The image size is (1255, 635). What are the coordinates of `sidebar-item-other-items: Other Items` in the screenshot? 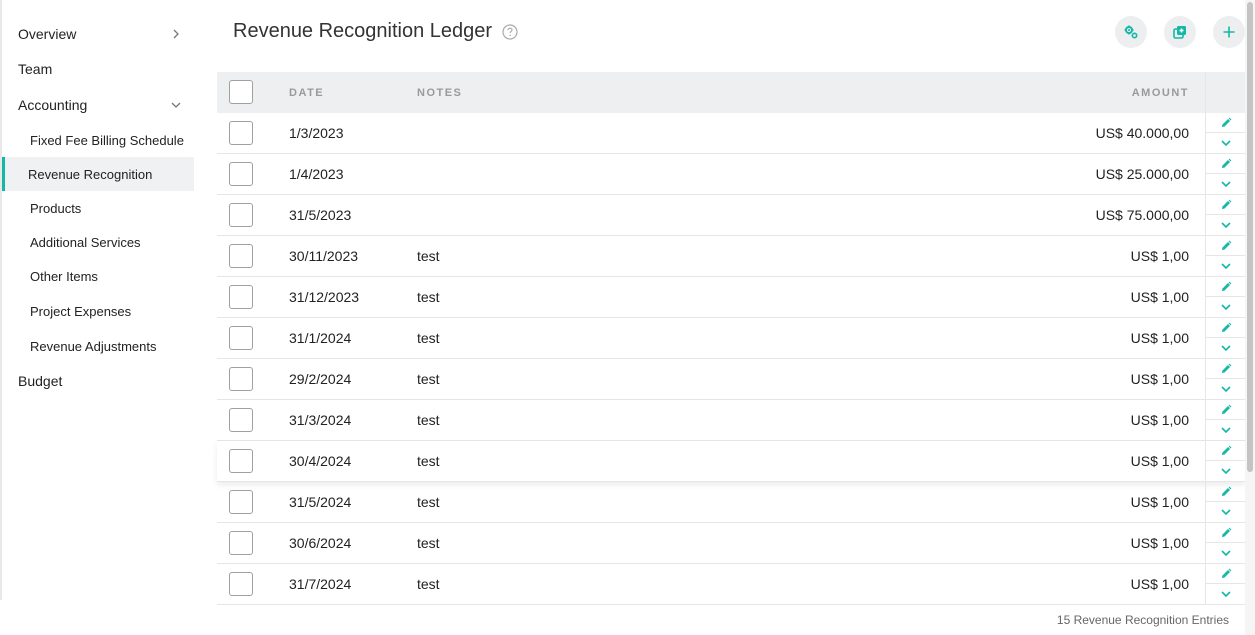 It's located at (99, 276).